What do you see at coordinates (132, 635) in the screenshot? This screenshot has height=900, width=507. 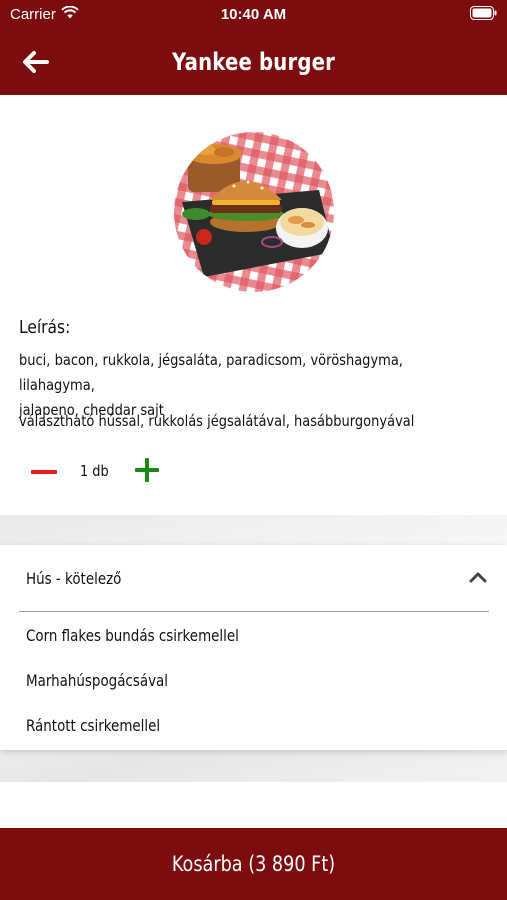 I see `option-label: Corn flakes bundás csirkemellel` at bounding box center [132, 635].